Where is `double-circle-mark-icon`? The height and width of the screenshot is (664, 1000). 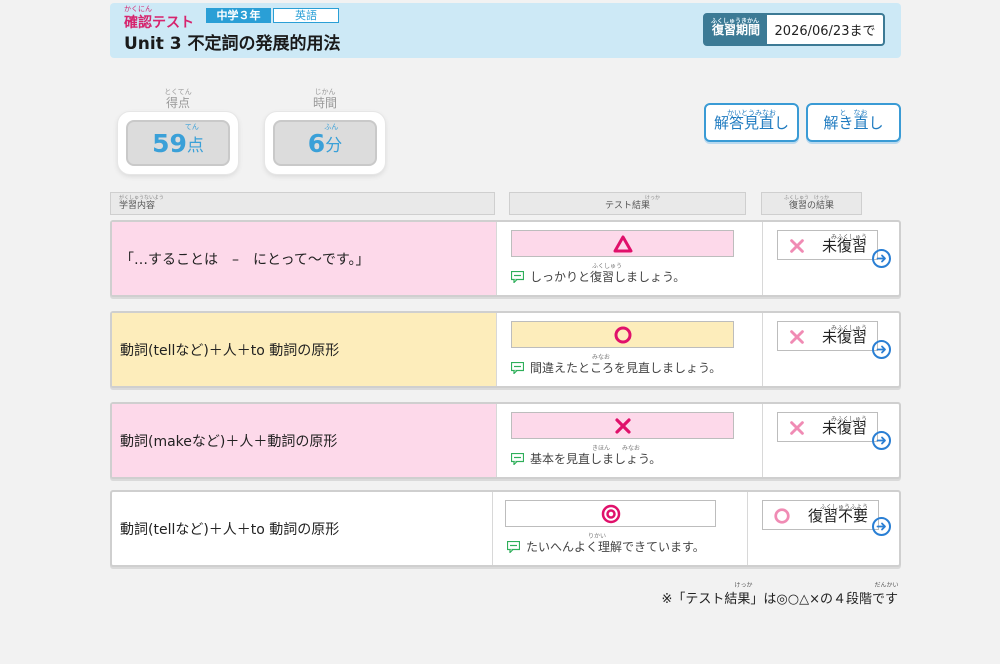
double-circle-mark-icon is located at coordinates (611, 514).